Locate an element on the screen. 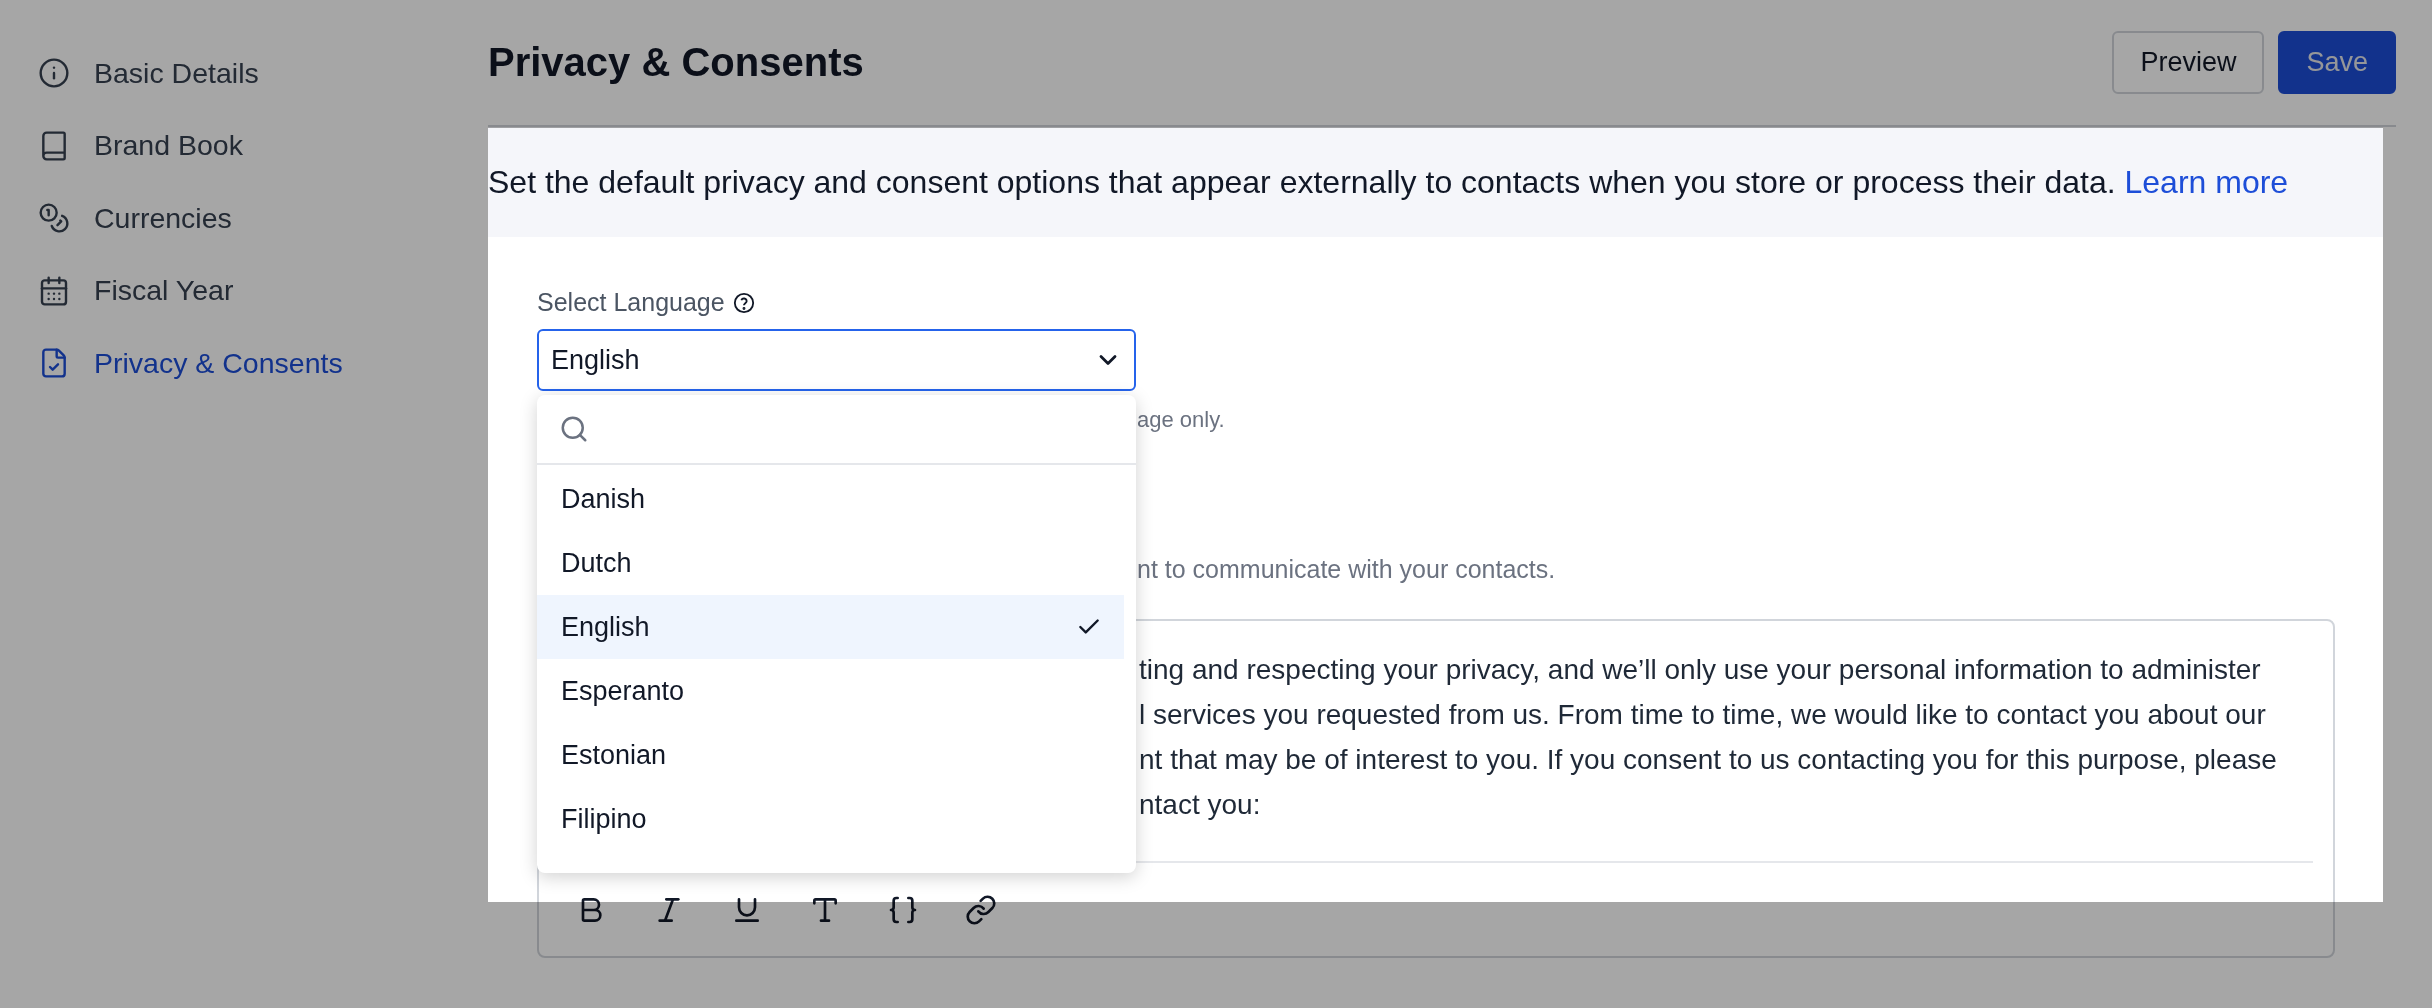 Image resolution: width=2432 pixels, height=1008 pixels. language-option: English is located at coordinates (830, 627).